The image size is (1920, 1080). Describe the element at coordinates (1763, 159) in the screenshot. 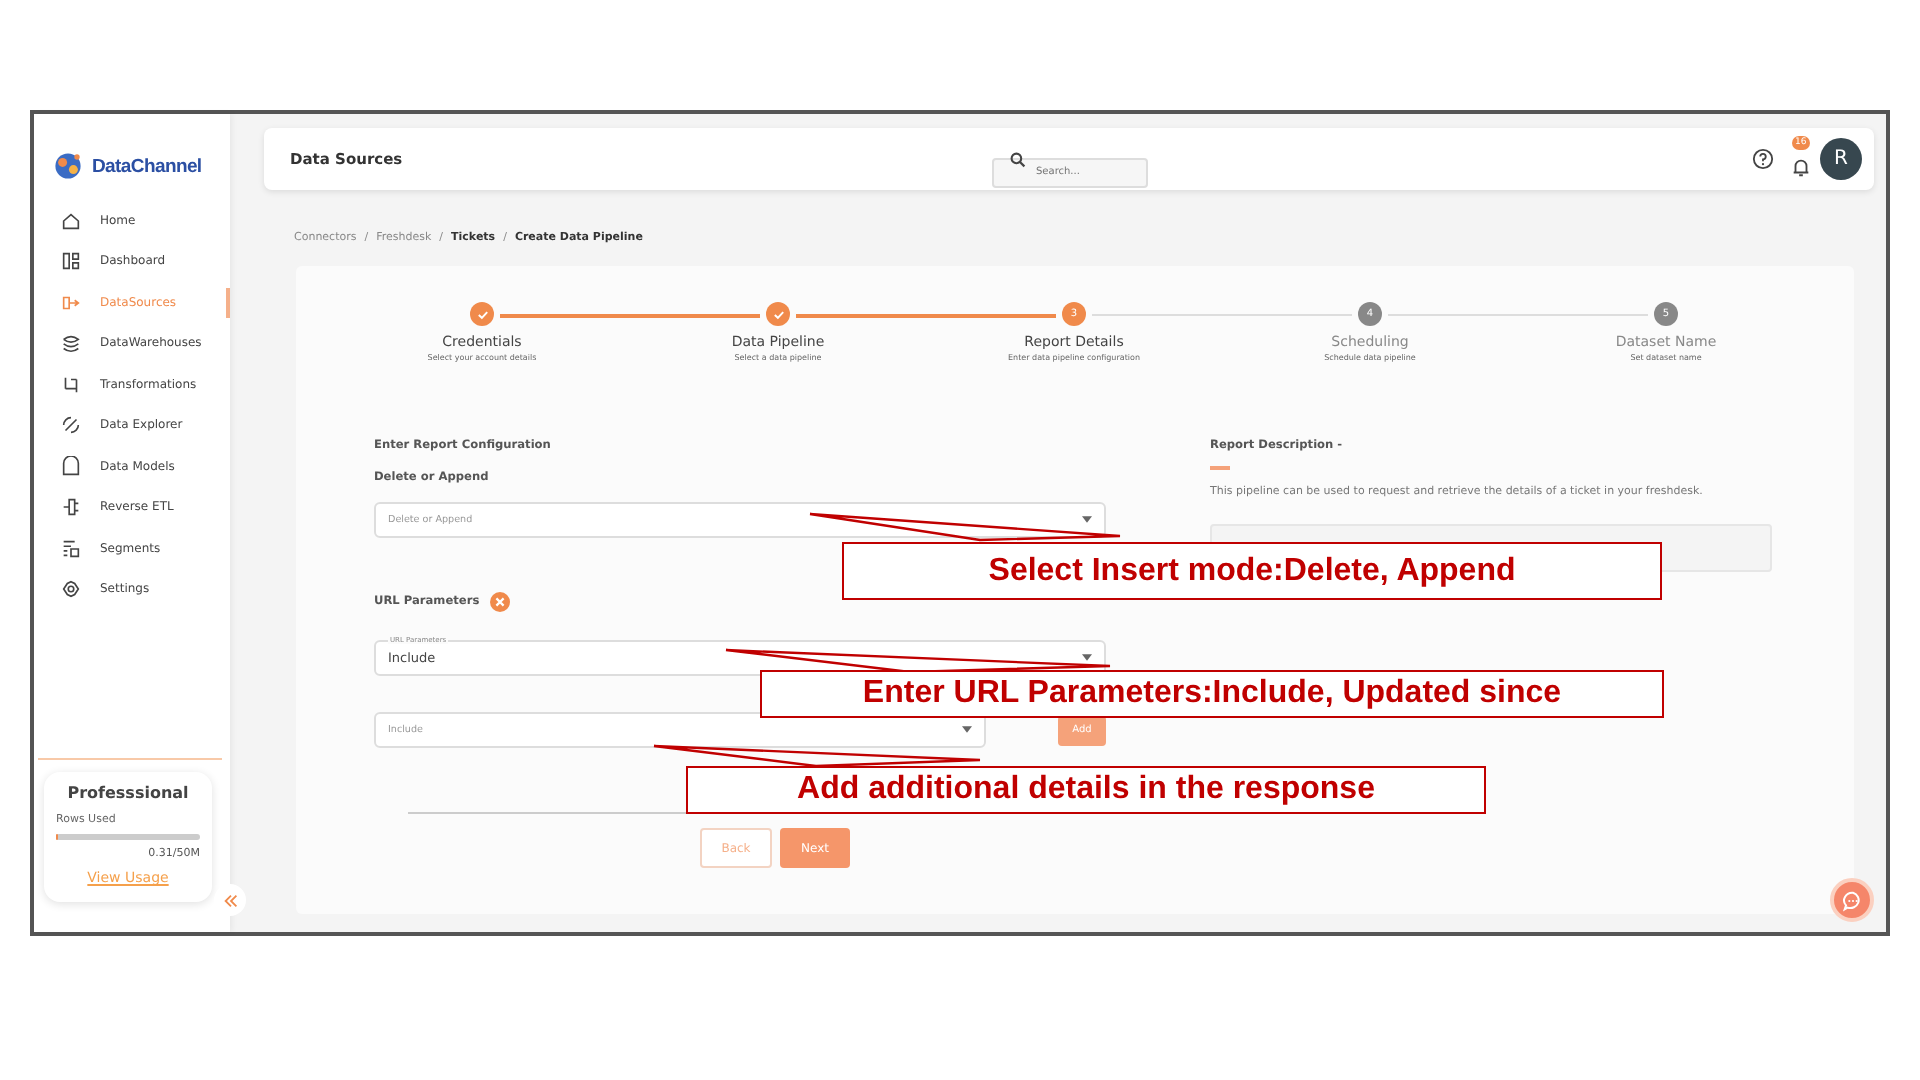

I see `help-icon` at that location.